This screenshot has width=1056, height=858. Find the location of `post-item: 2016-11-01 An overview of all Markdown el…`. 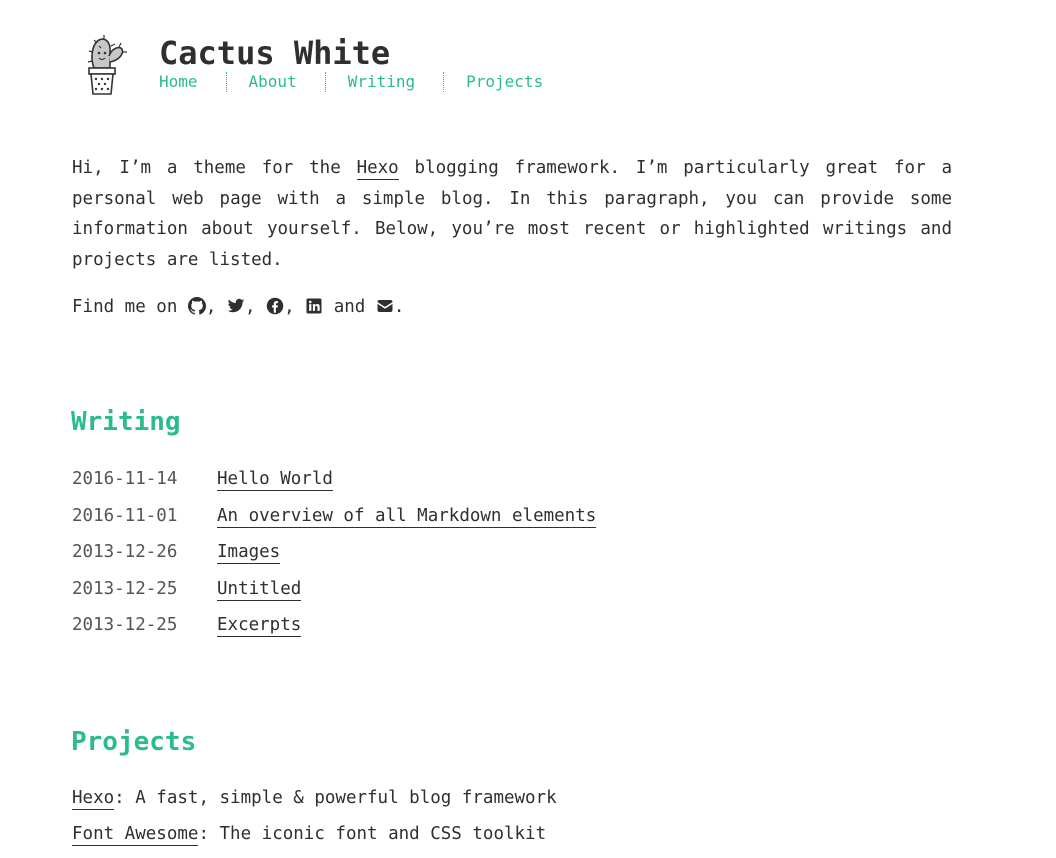

post-item: 2016-11-01 An overview of all Markdown el… is located at coordinates (334, 519).